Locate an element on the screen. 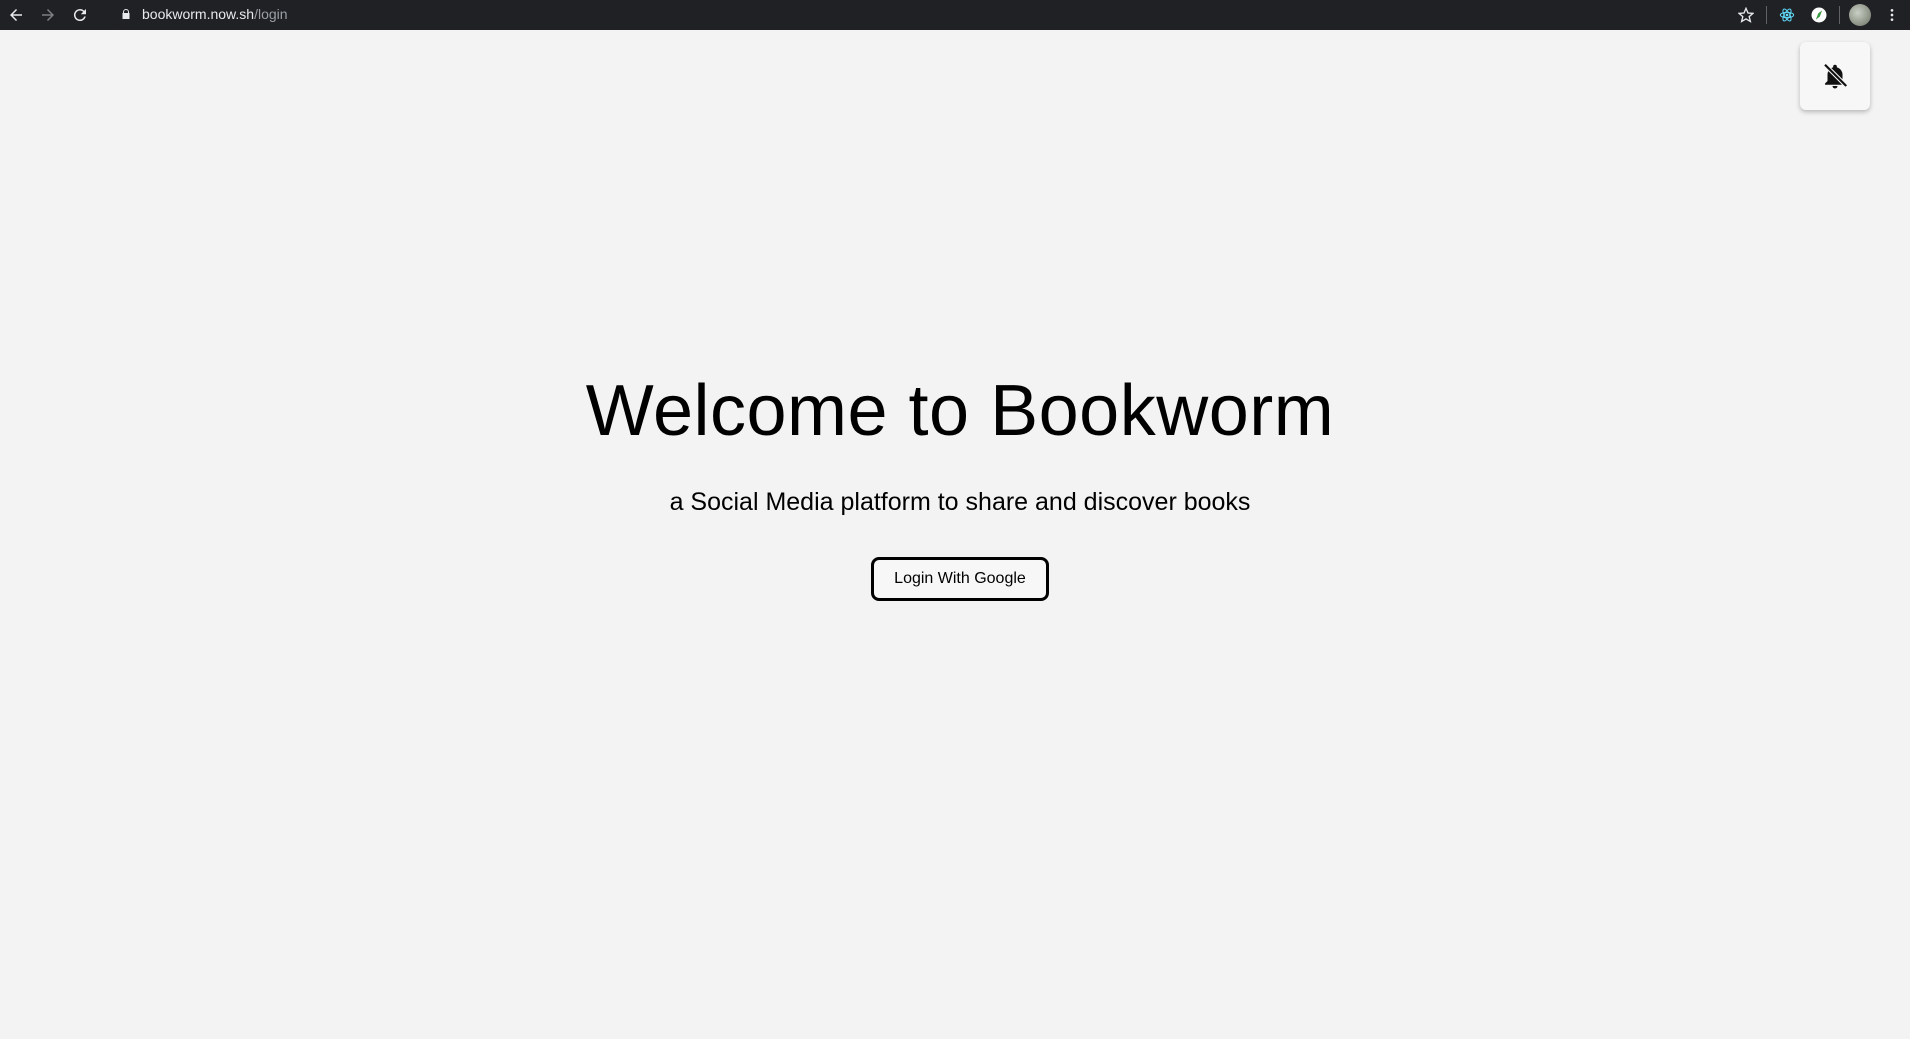 The image size is (1910, 1039). arrow-left-icon is located at coordinates (16, 15).